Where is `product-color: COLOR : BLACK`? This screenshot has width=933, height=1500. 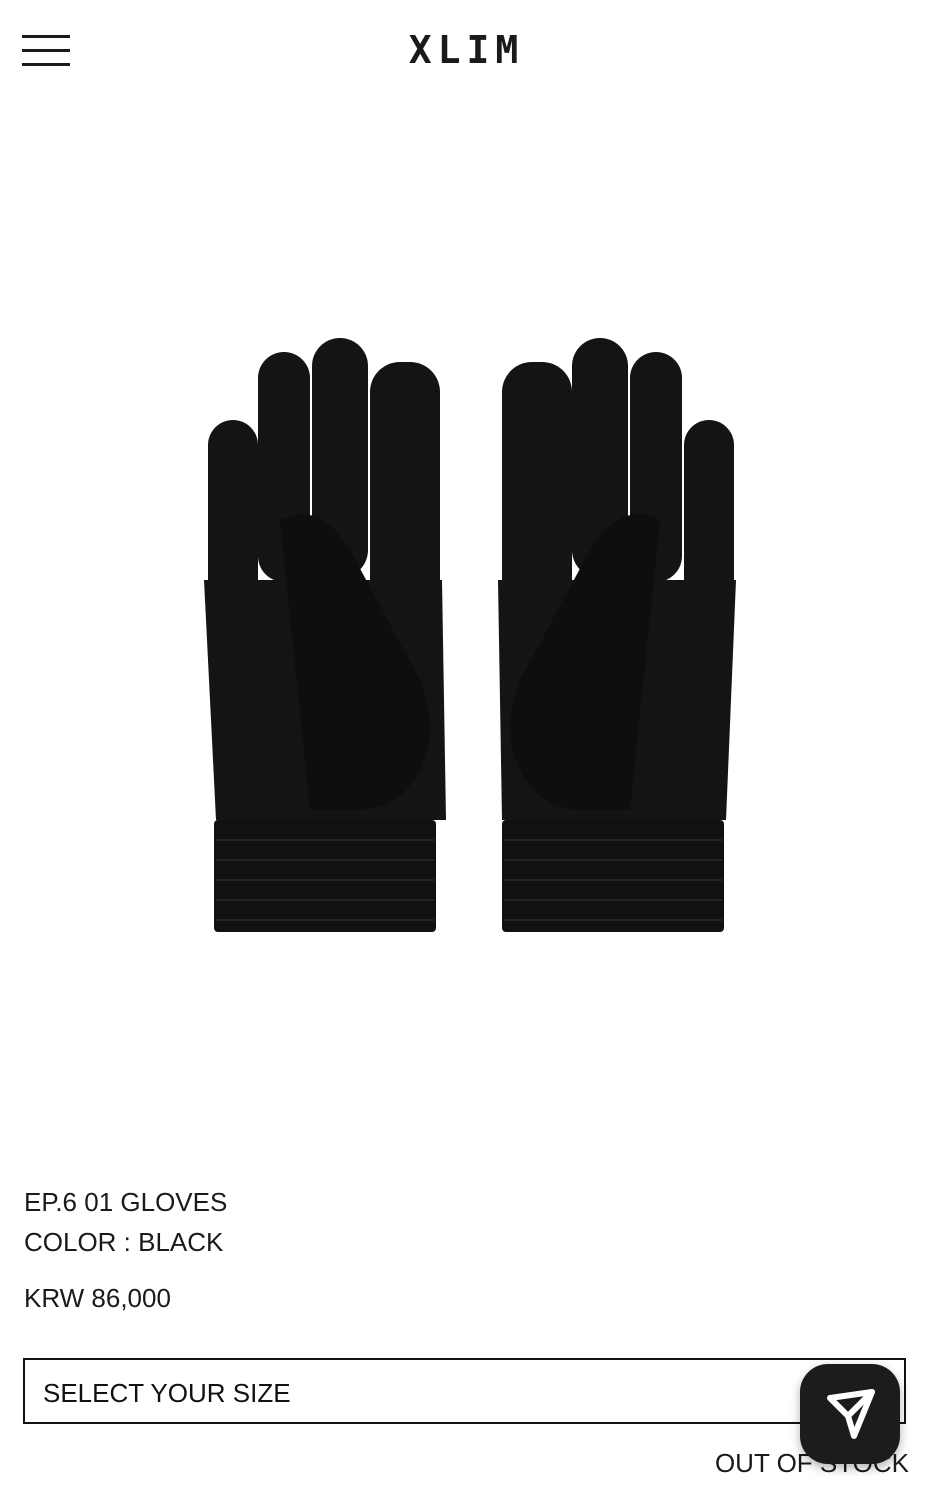
product-color: COLOR : BLACK is located at coordinates (124, 1242).